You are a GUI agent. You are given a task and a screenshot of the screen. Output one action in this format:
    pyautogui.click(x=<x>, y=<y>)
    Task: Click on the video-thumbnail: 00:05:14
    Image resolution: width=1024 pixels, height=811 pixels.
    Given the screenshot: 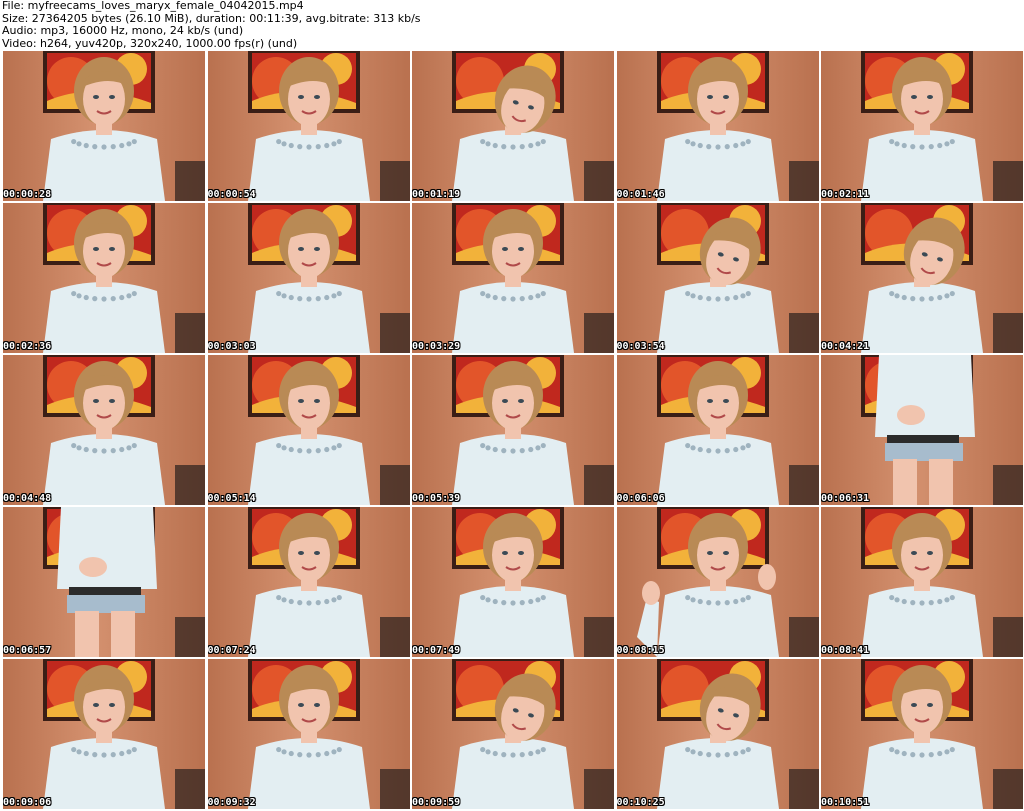 What is the action you would take?
    pyautogui.click(x=308, y=430)
    